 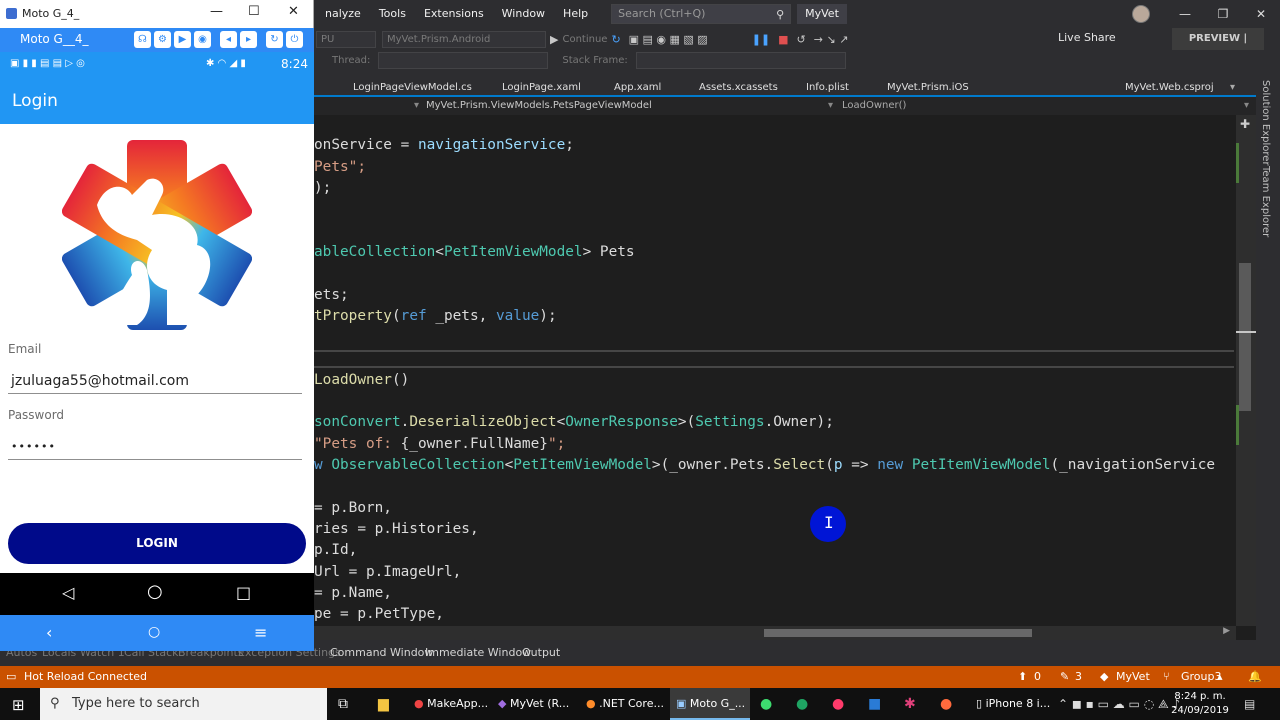 What do you see at coordinates (202, 39) in the screenshot?
I see `camera-icon: ◉` at bounding box center [202, 39].